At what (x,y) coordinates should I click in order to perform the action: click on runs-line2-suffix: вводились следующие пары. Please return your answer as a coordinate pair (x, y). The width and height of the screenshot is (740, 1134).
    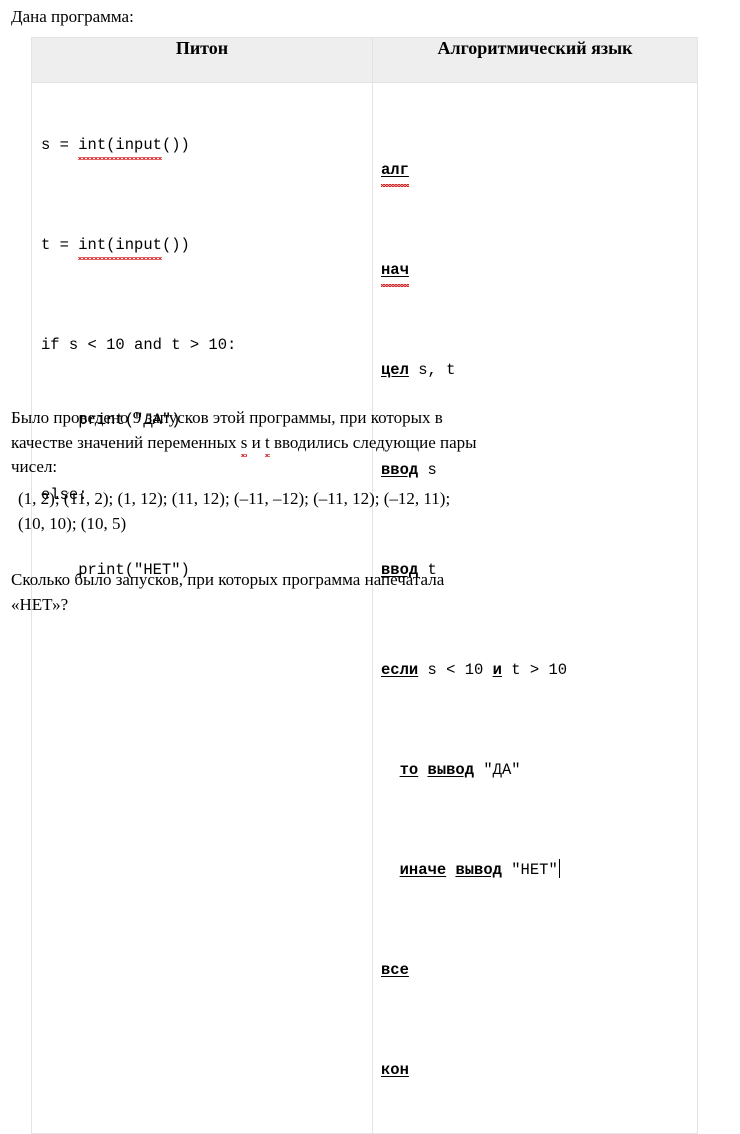
    Looking at the image, I should click on (373, 442).